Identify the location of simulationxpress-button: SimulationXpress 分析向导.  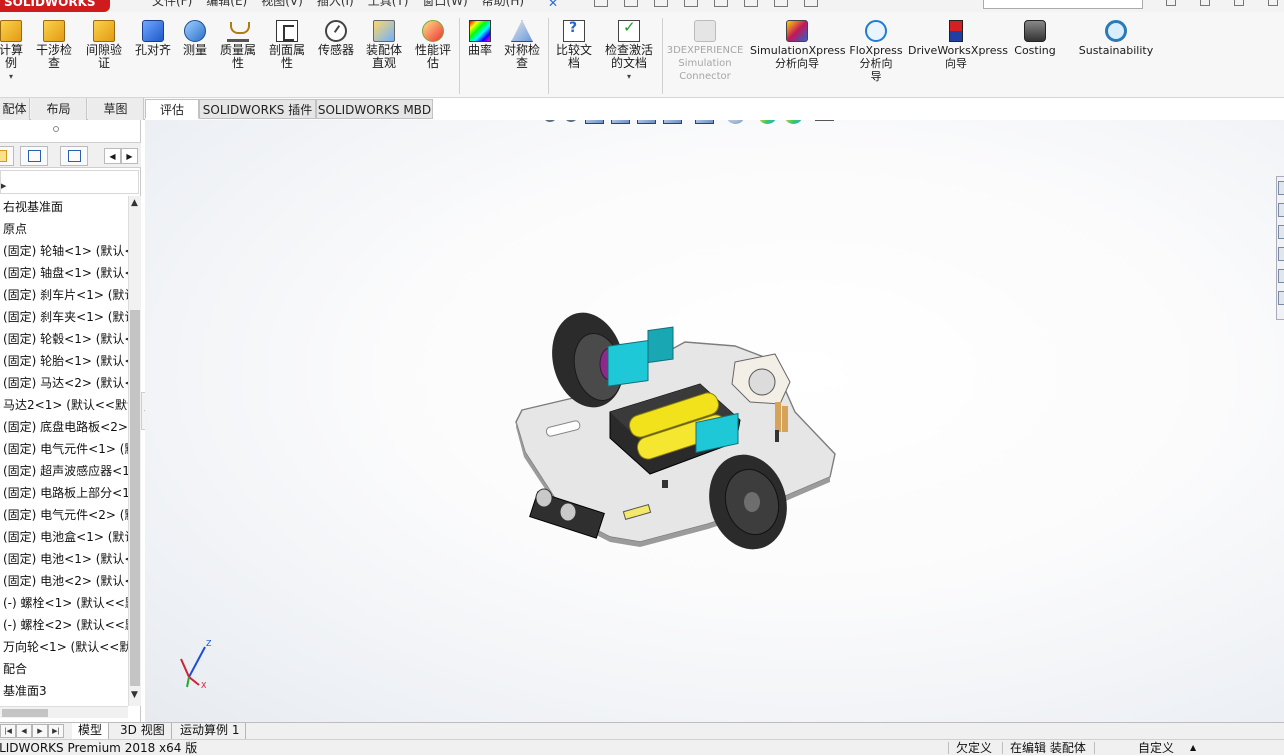
(798, 45).